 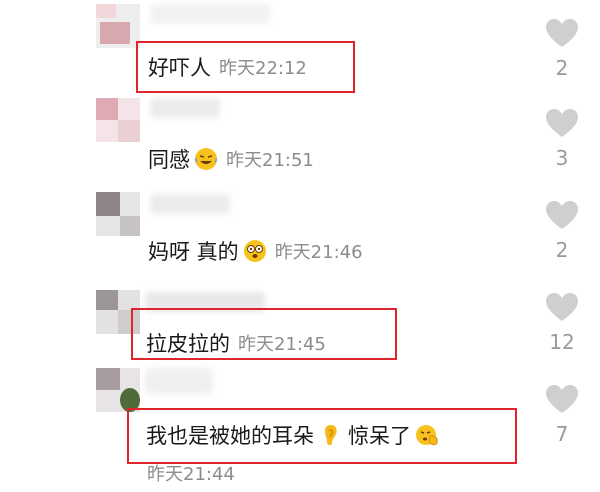 I want to click on comment-time: 昨天21:46, so click(x=318, y=252).